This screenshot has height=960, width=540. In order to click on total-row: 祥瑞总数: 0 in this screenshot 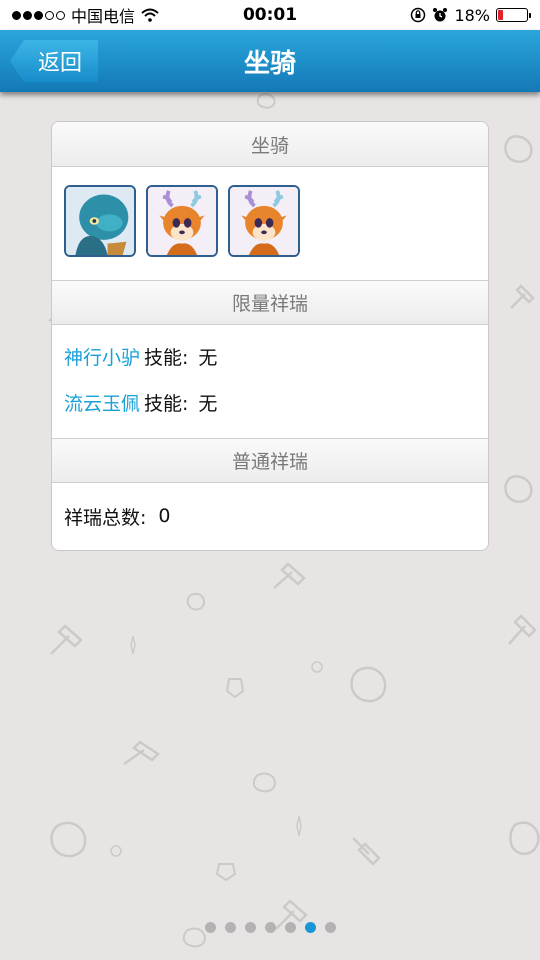, I will do `click(270, 516)`.